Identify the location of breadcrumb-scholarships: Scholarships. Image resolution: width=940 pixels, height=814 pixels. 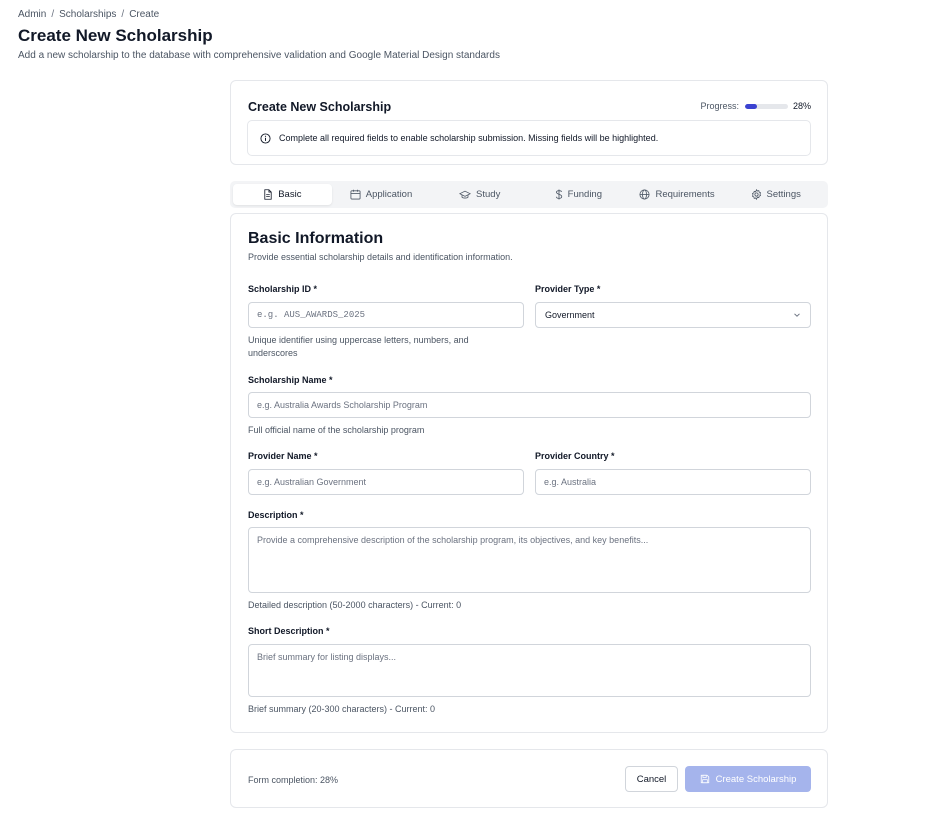
(87, 14).